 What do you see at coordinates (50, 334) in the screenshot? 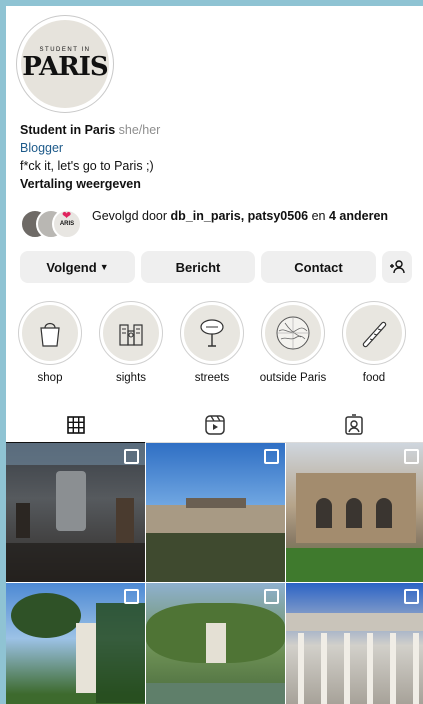
I see `tote-bag-icon` at bounding box center [50, 334].